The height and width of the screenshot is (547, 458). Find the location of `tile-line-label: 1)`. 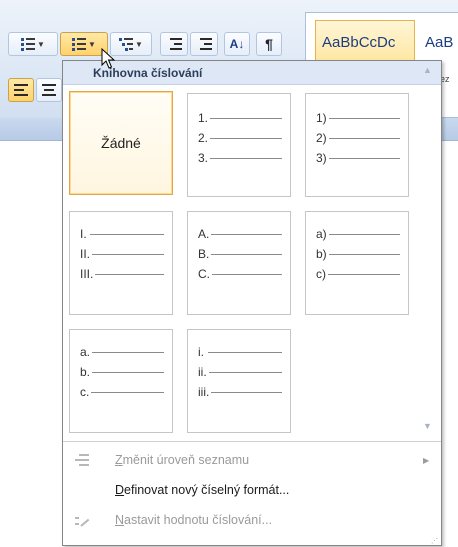

tile-line-label: 1) is located at coordinates (321, 118).